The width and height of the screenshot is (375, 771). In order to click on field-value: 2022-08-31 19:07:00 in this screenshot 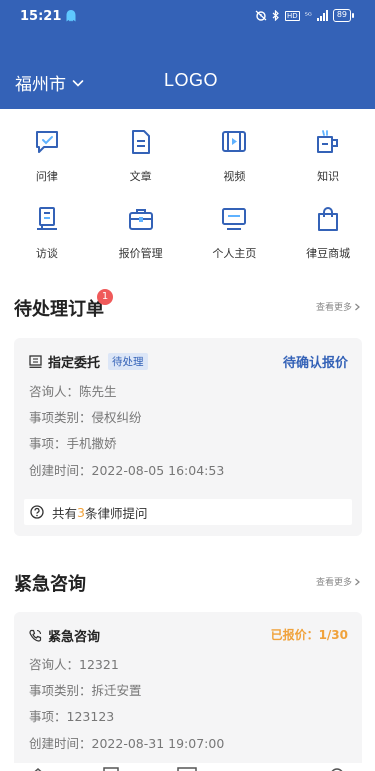, I will do `click(158, 743)`.